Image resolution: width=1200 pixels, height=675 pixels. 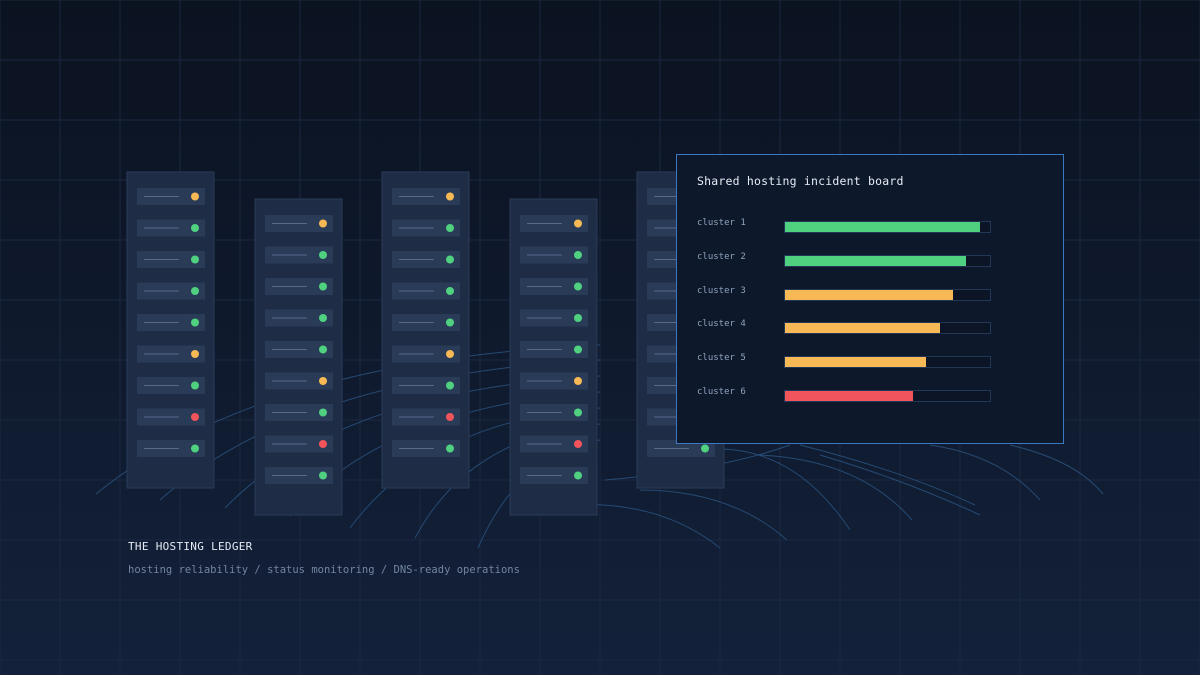 I want to click on cluster-row: cluster 3, so click(x=847, y=294).